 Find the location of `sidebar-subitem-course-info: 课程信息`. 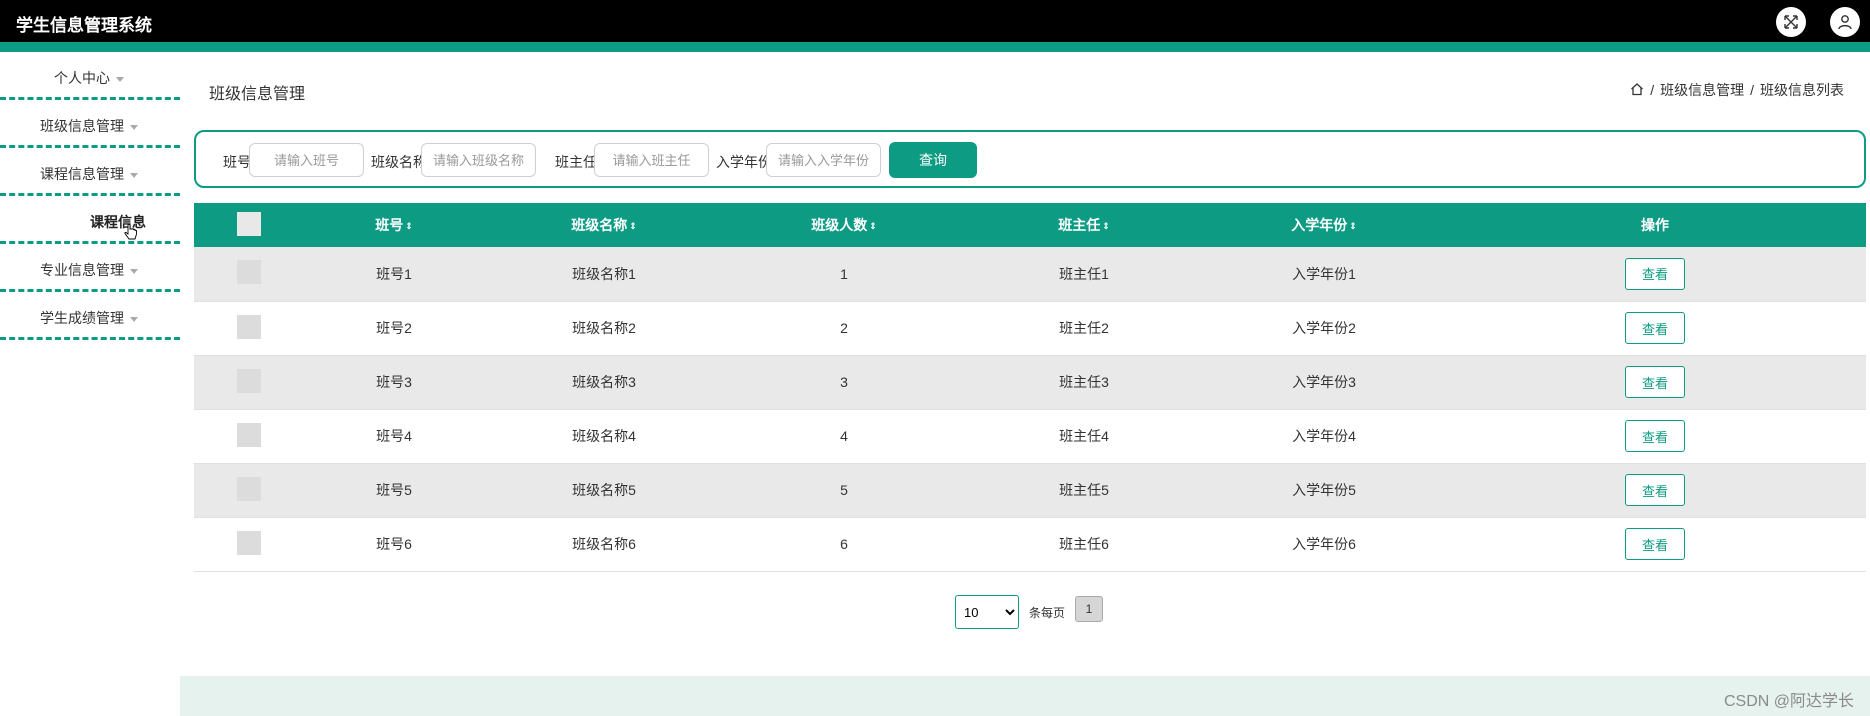

sidebar-subitem-course-info: 课程信息 is located at coordinates (90, 220).